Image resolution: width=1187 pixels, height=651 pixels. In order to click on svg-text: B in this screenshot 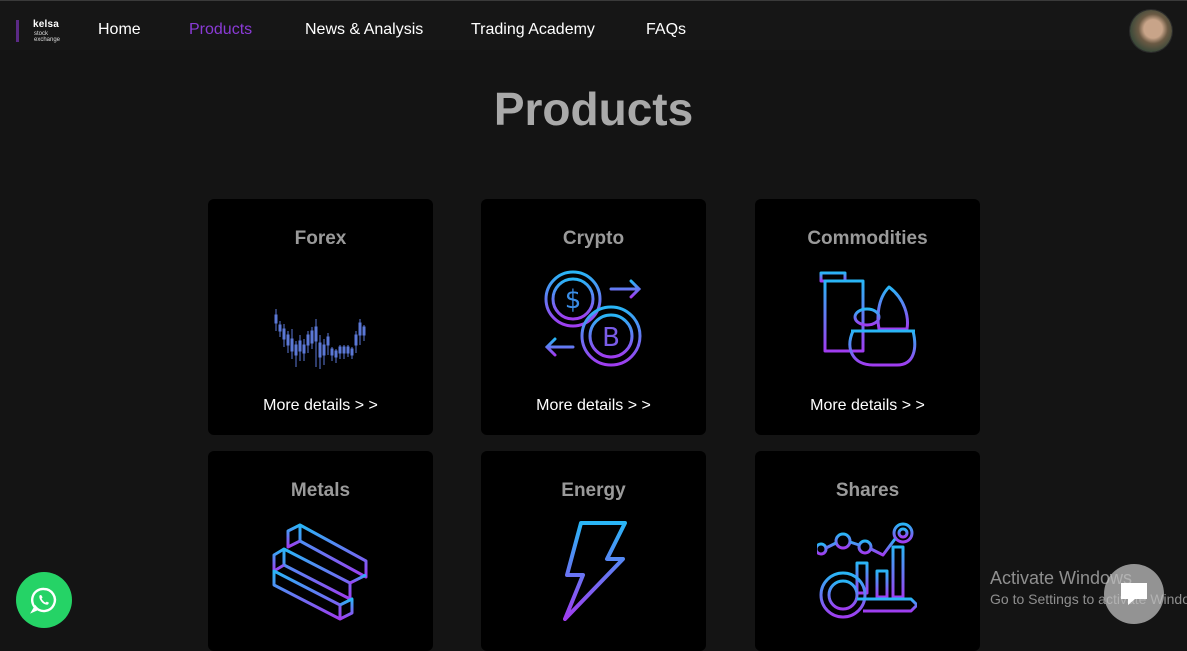, I will do `click(611, 338)`.